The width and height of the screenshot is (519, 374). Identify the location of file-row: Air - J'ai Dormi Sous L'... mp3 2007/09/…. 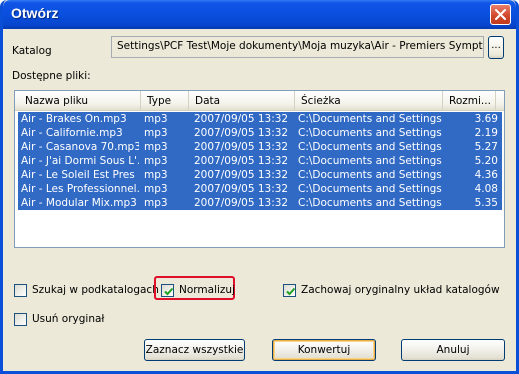
(260, 161).